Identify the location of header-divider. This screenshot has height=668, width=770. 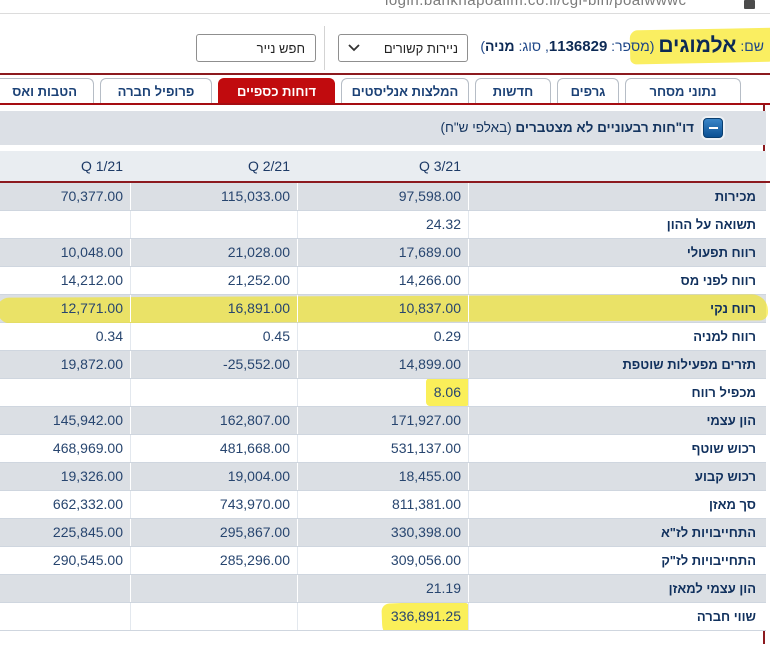
(324, 48).